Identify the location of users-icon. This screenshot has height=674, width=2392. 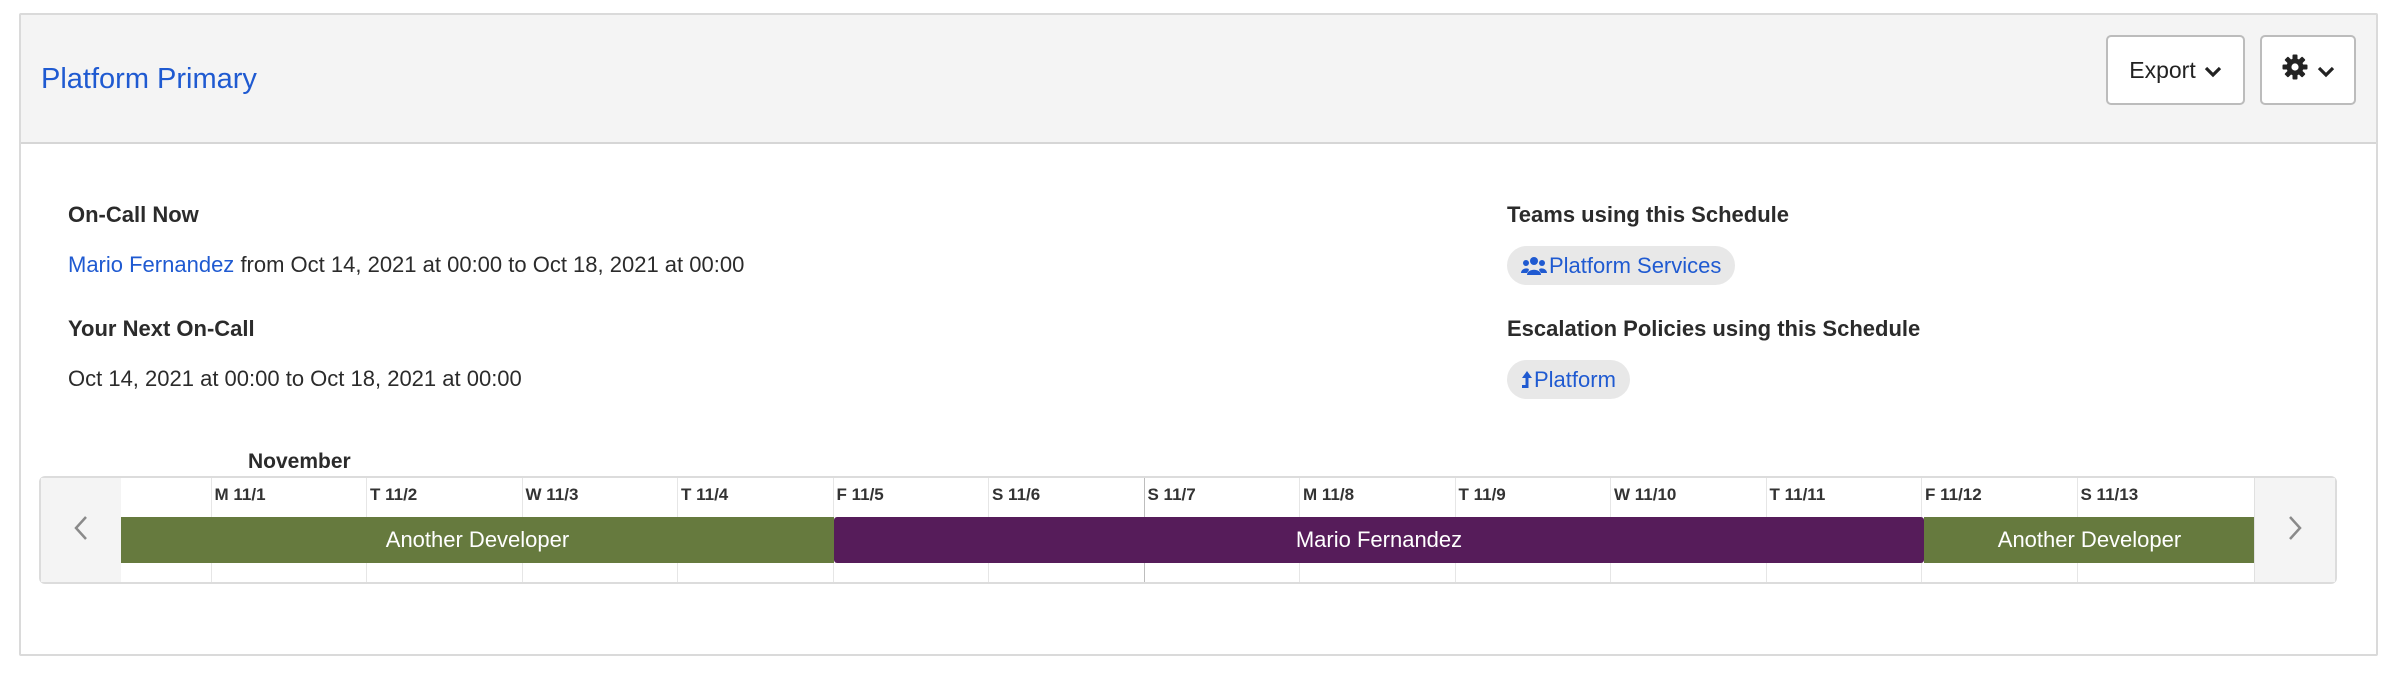
(1534, 266).